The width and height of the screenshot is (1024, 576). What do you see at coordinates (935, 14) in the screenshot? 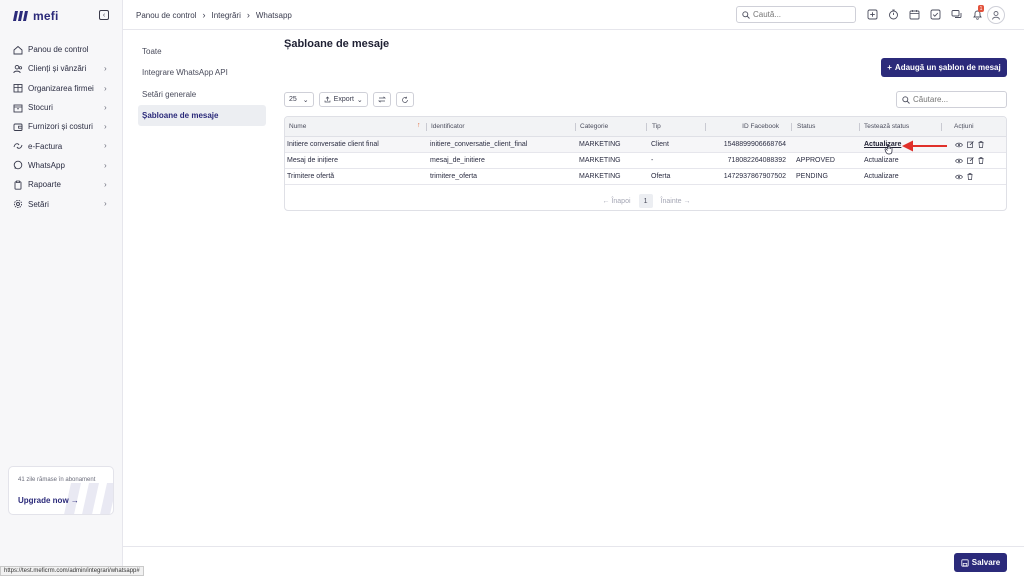
I see `task-check-icon` at bounding box center [935, 14].